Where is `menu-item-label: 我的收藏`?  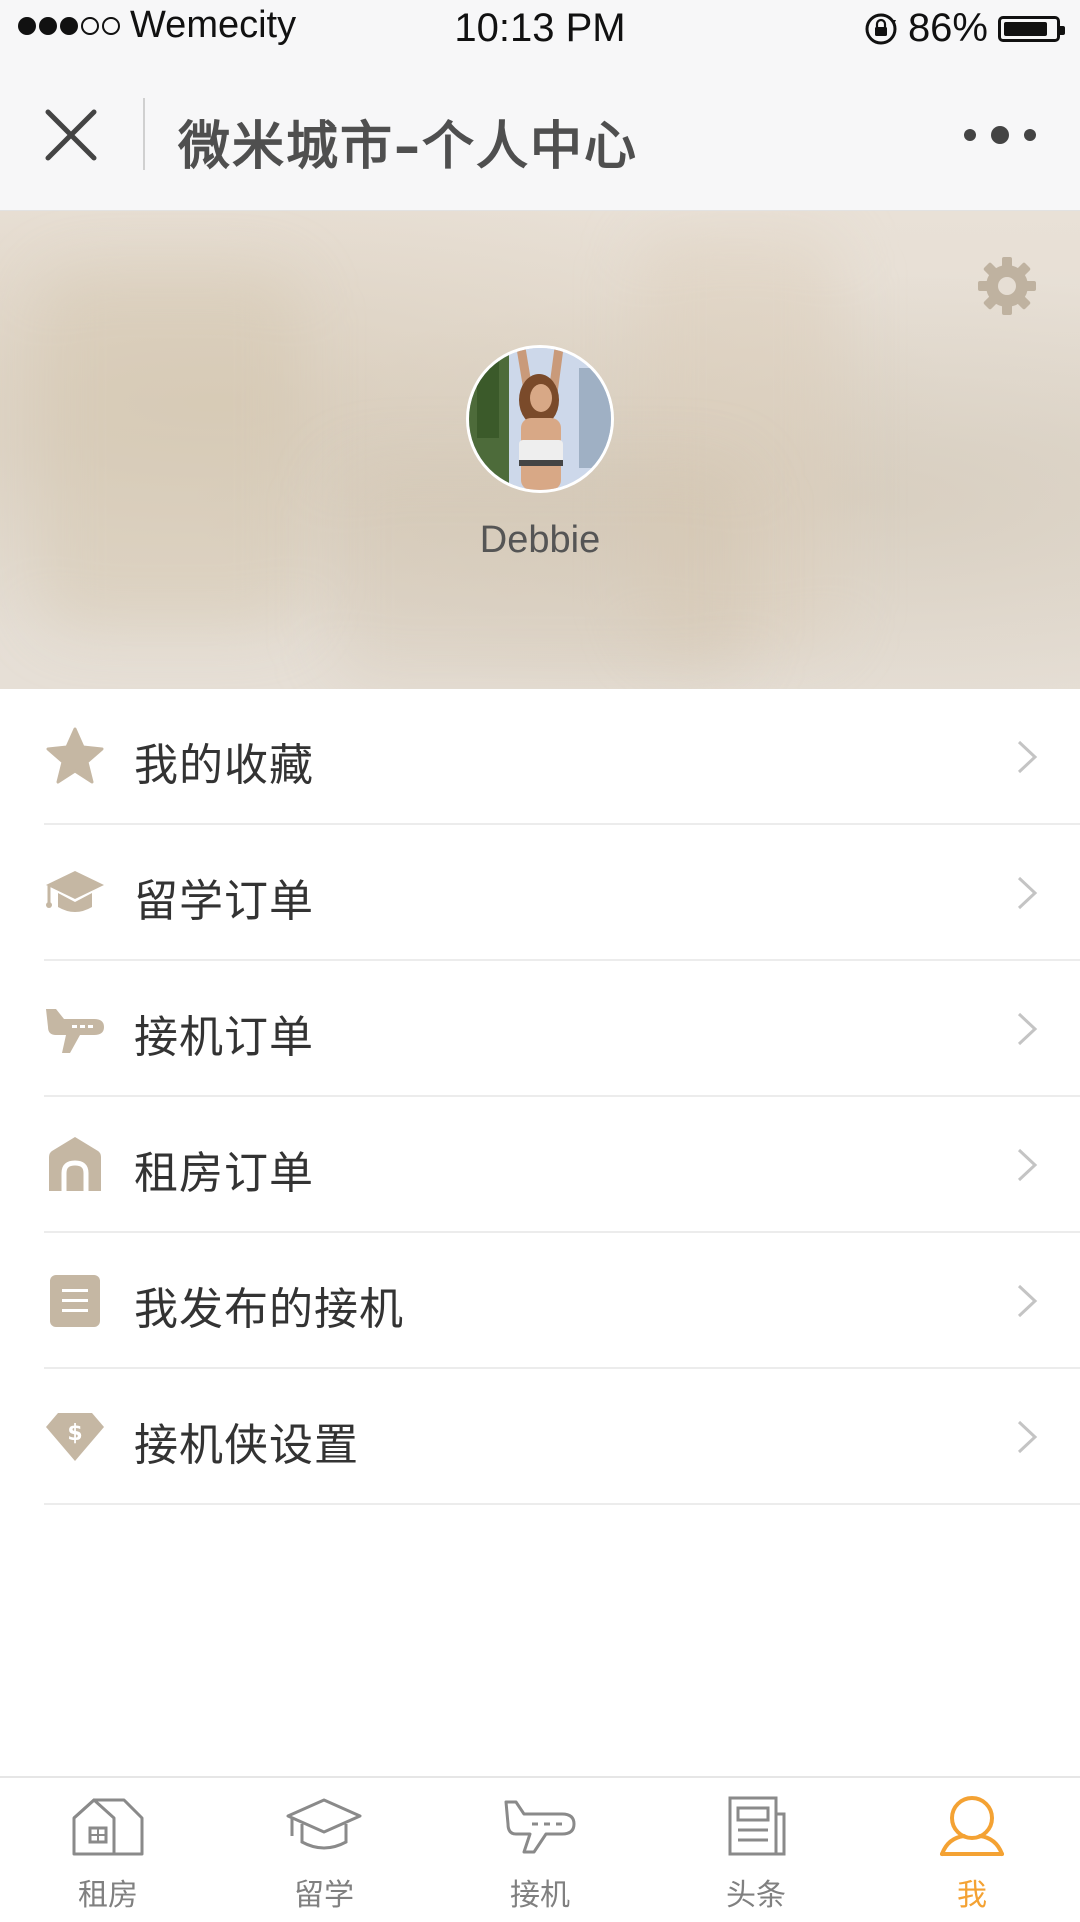 menu-item-label: 我的收藏 is located at coordinates (224, 765).